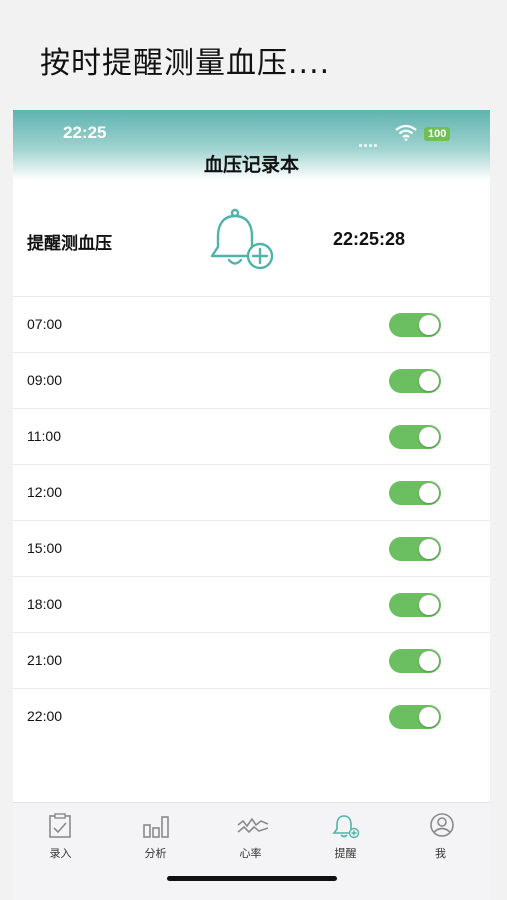  What do you see at coordinates (251, 325) in the screenshot?
I see `alarm-row: 07:00` at bounding box center [251, 325].